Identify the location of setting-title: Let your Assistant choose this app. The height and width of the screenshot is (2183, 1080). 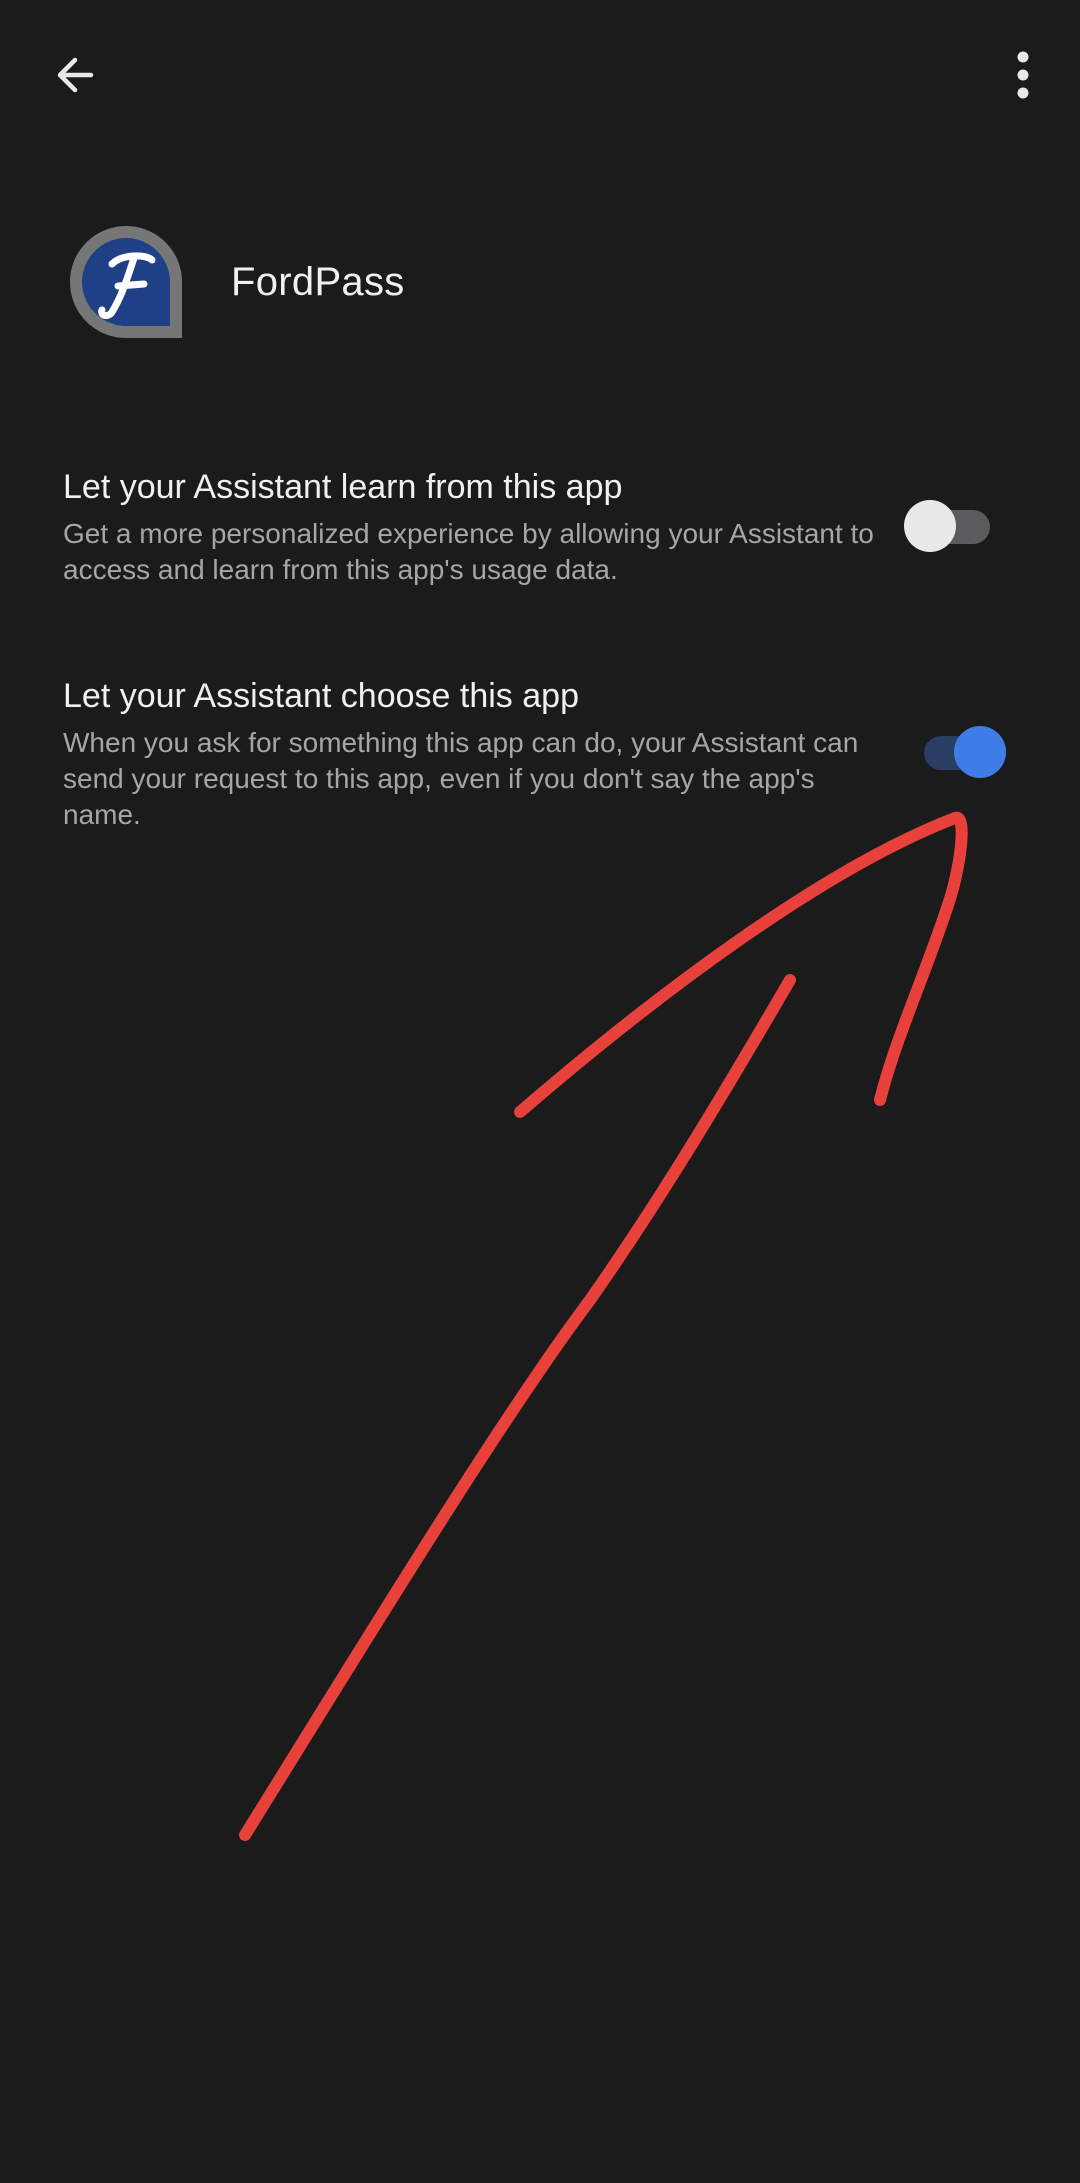
(321, 696).